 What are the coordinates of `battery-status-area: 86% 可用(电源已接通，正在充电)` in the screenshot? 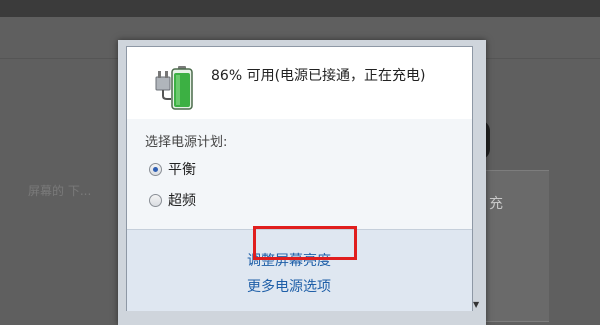 It's located at (299, 83).